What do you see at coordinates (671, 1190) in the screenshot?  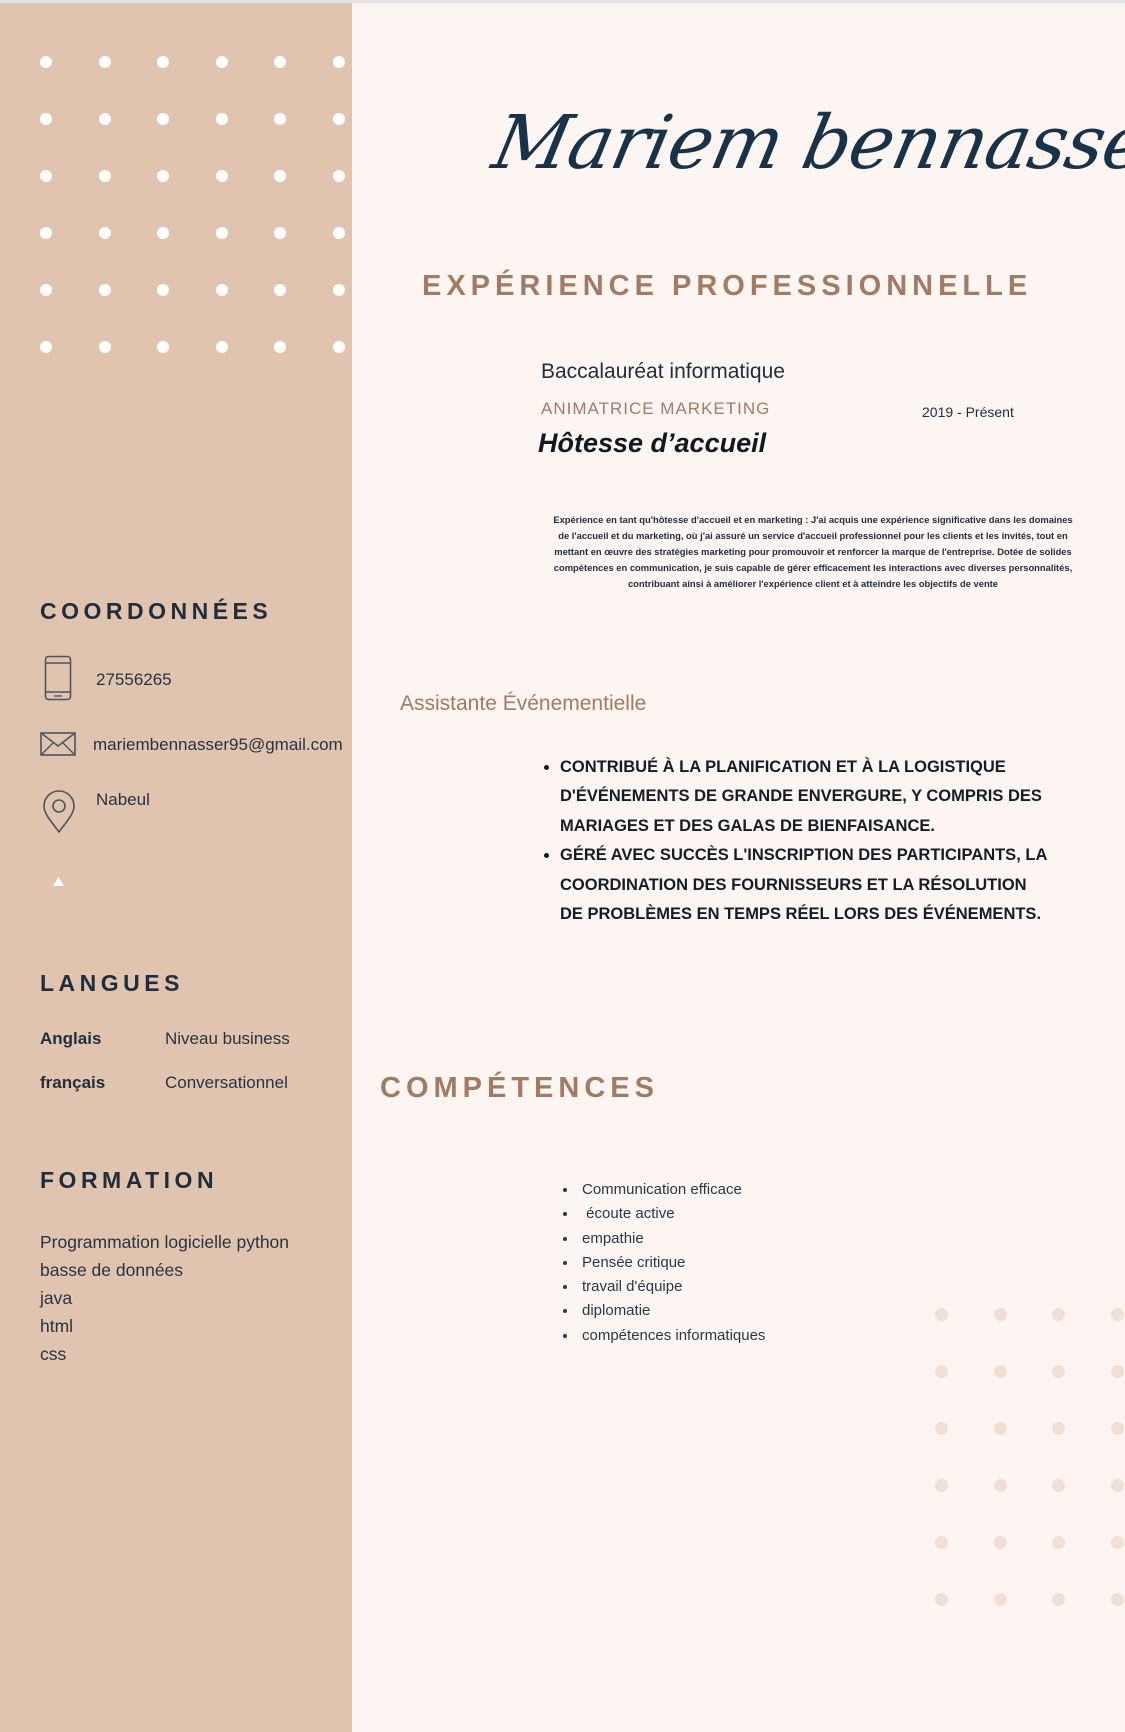 I see `skill-item: Communication efficace` at bounding box center [671, 1190].